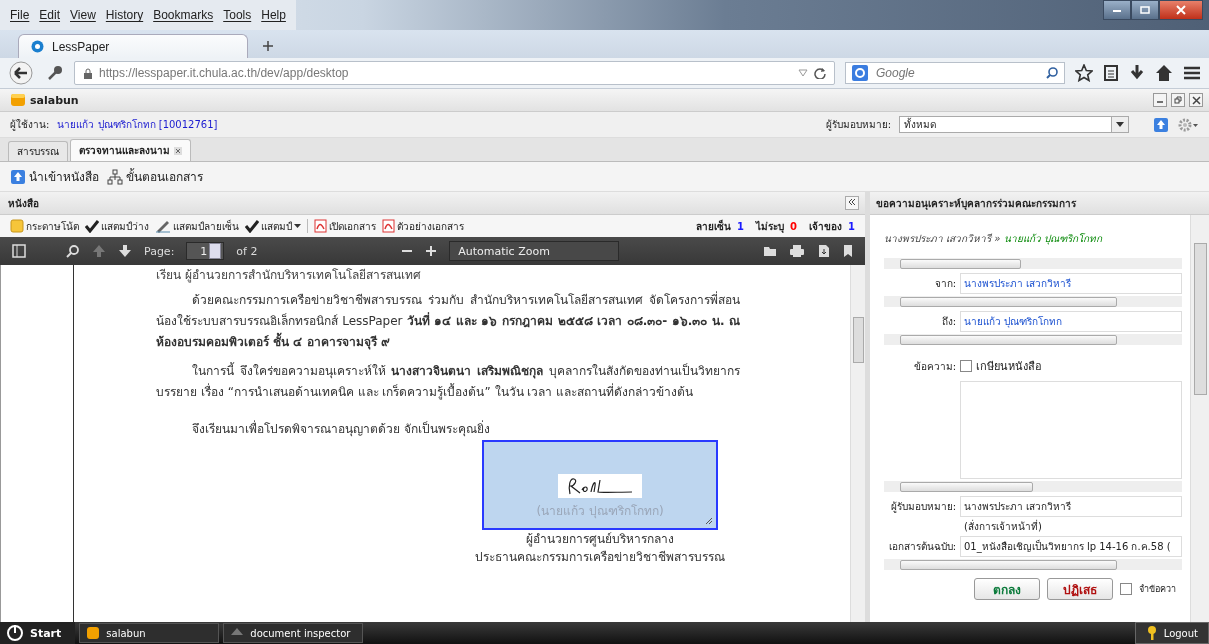 Image resolution: width=1209 pixels, height=644 pixels. What do you see at coordinates (1071, 283) in the screenshot?
I see `from-field: นางพรประภา เสวกวิหารี` at bounding box center [1071, 283].